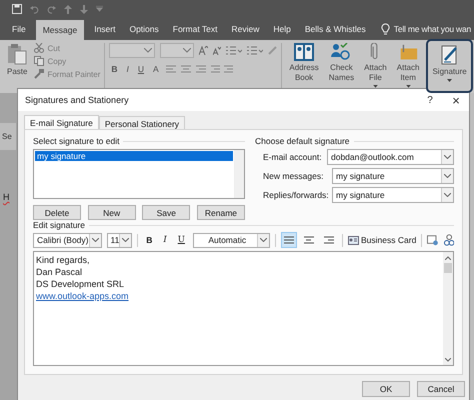 The height and width of the screenshot is (400, 474). Describe the element at coordinates (234, 50) in the screenshot. I see `bullets-icon` at that location.